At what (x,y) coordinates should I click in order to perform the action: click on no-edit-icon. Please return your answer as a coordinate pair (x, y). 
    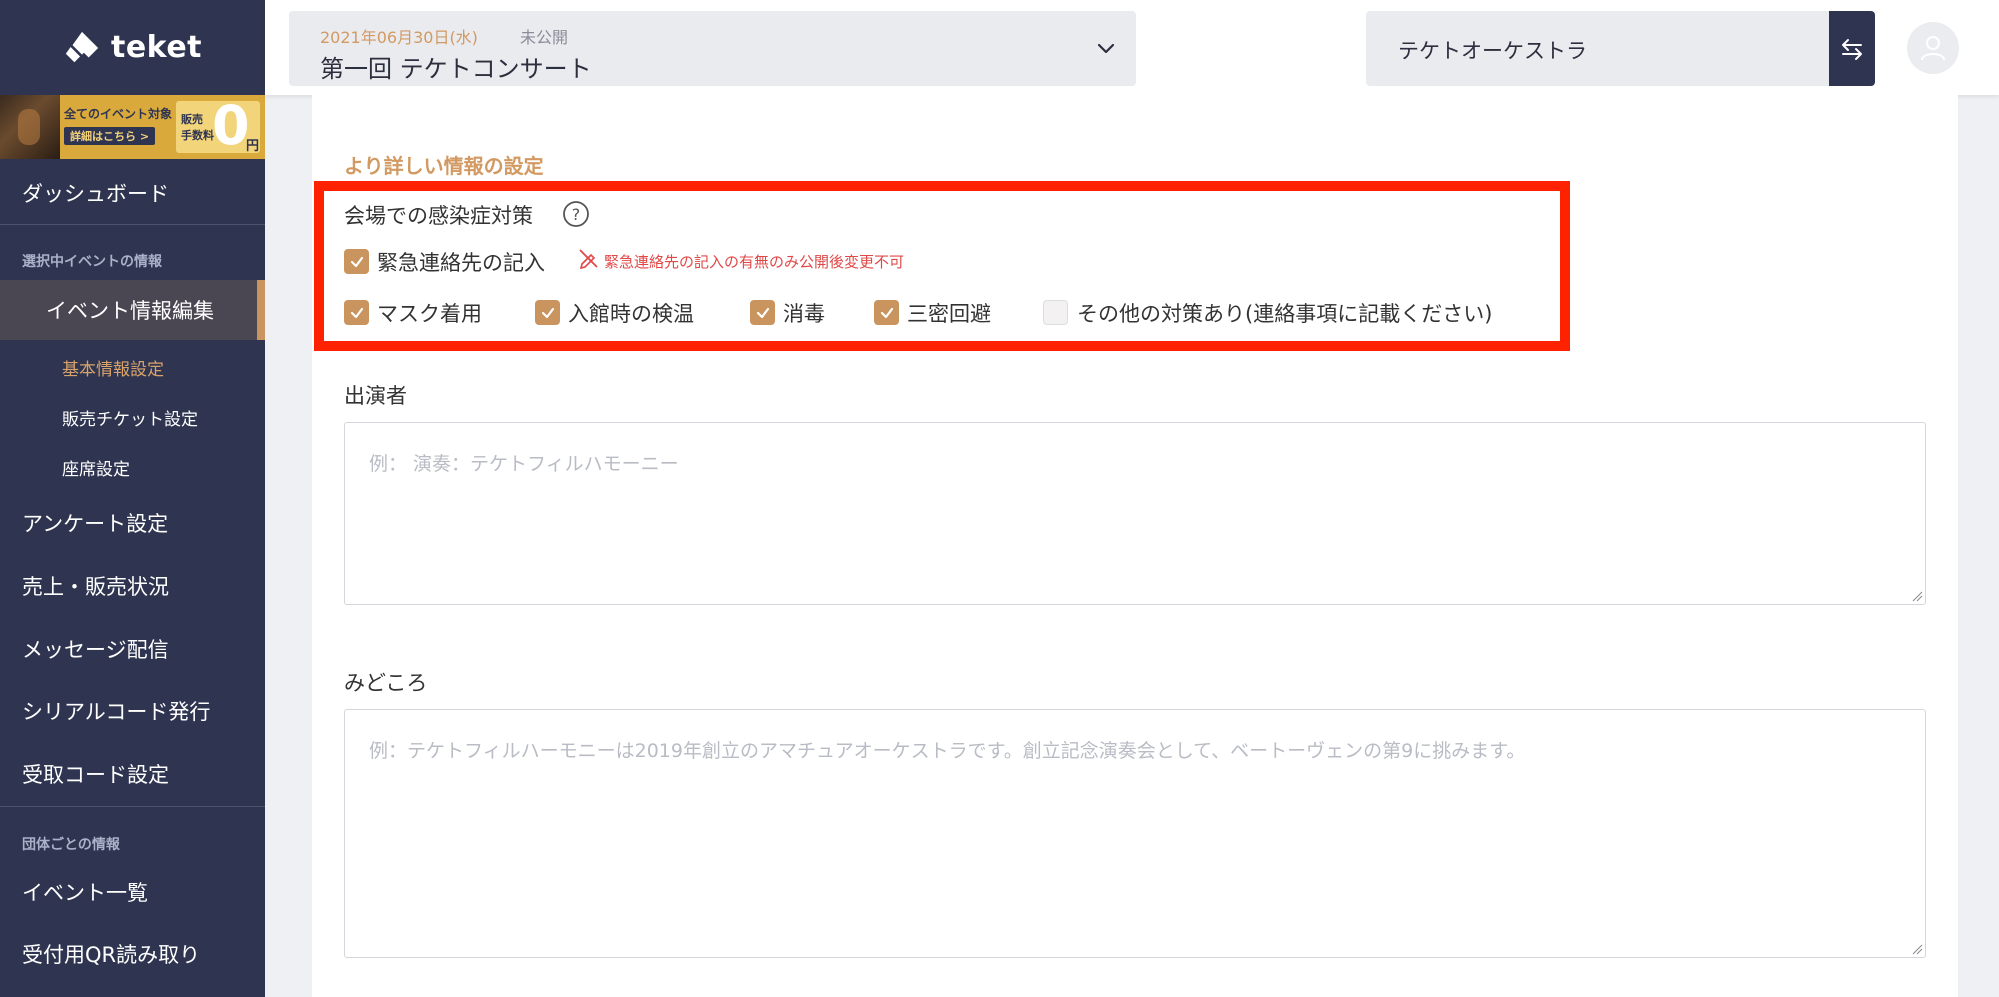
    Looking at the image, I should click on (588, 259).